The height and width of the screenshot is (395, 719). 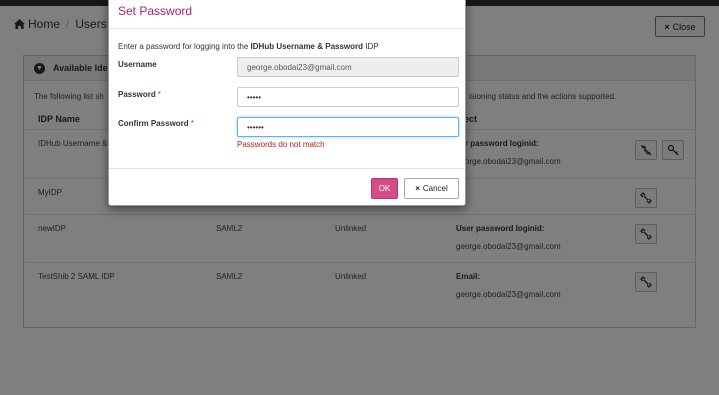 I want to click on confirm-password-label-text: Confirm Password, so click(x=153, y=123).